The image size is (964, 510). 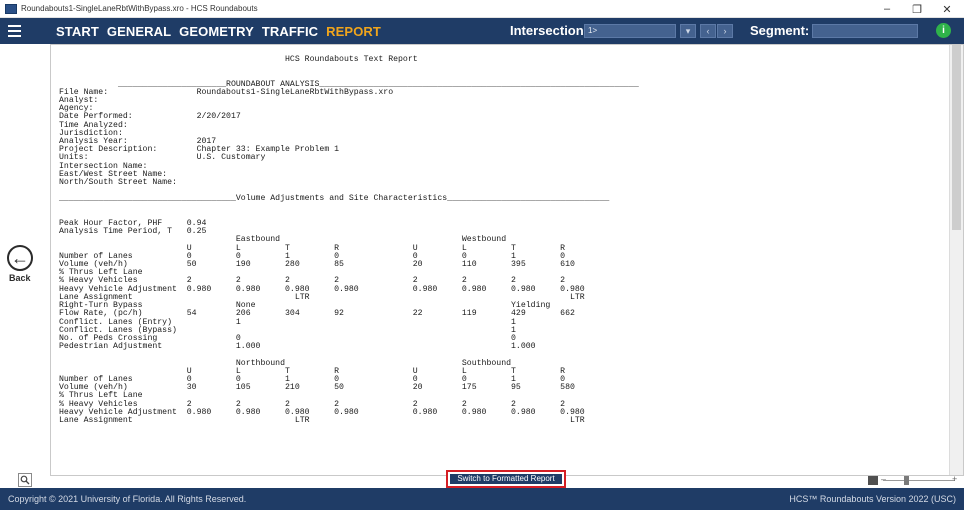 I want to click on close-button: ✕, so click(x=947, y=9).